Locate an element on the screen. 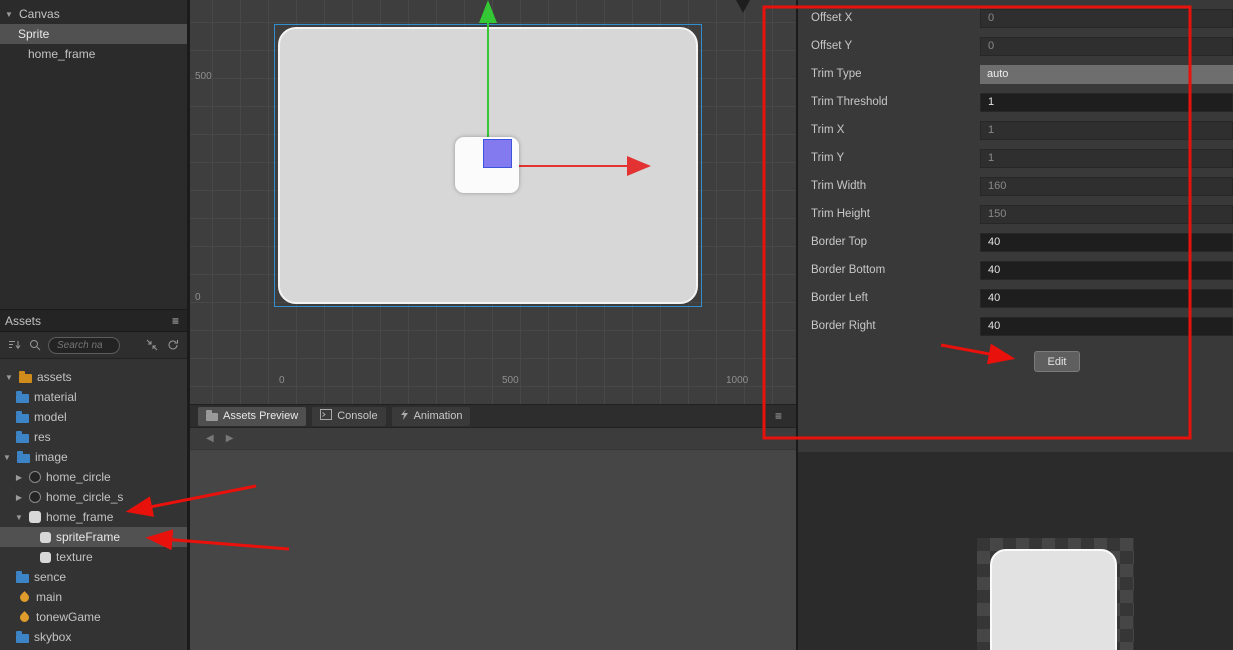 Image resolution: width=1233 pixels, height=650 pixels. property-label: Border Right is located at coordinates (843, 326).